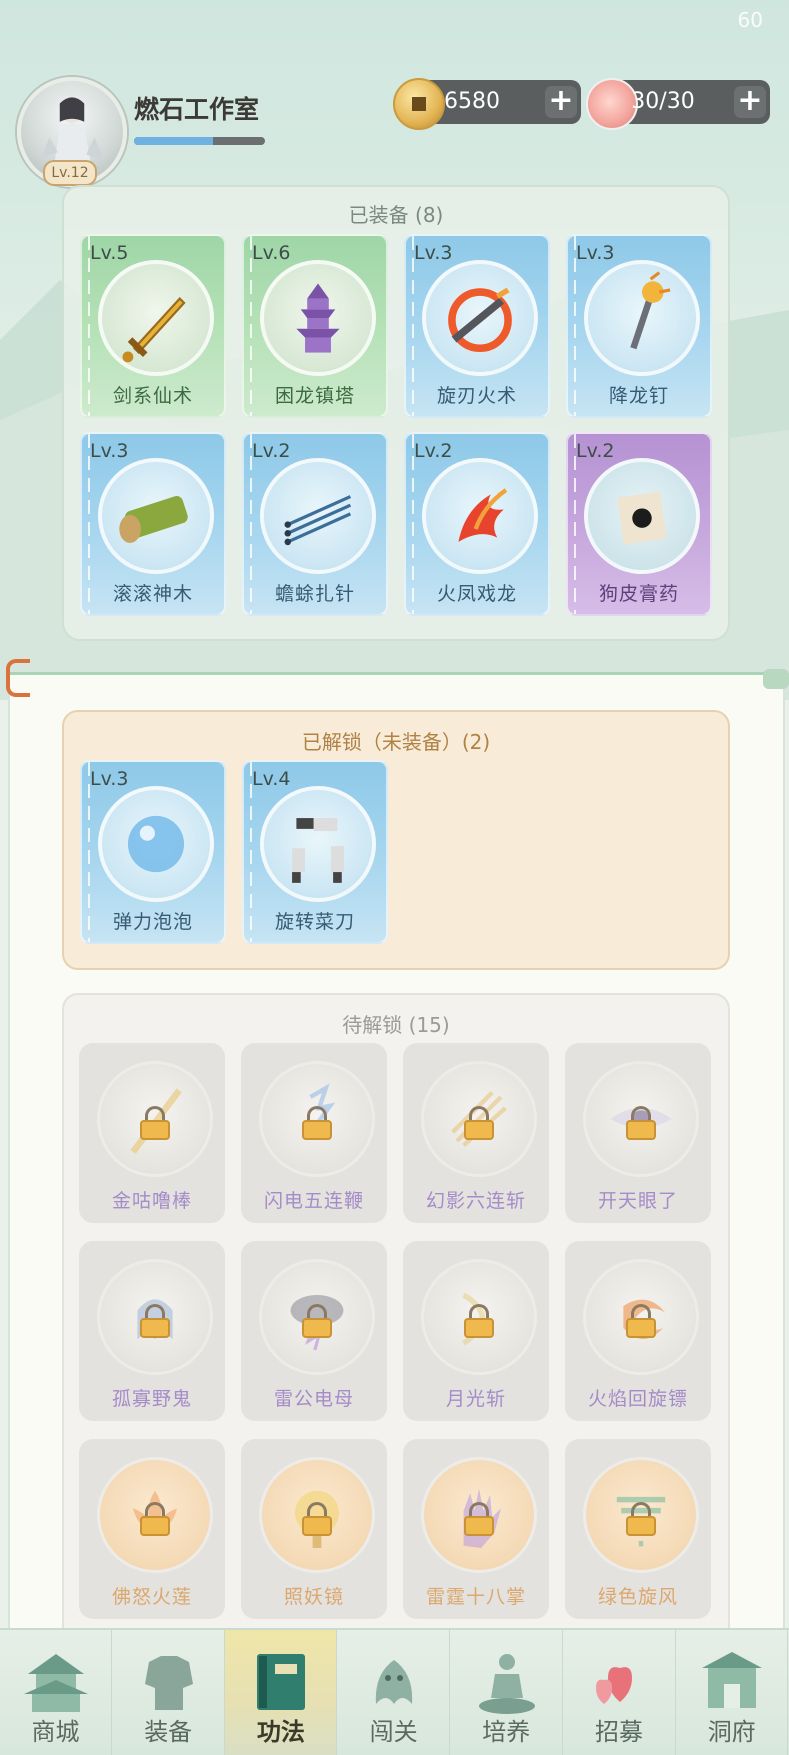 The image size is (789, 1755). What do you see at coordinates (475, 1399) in the screenshot?
I see `skill-name: 月光斩` at bounding box center [475, 1399].